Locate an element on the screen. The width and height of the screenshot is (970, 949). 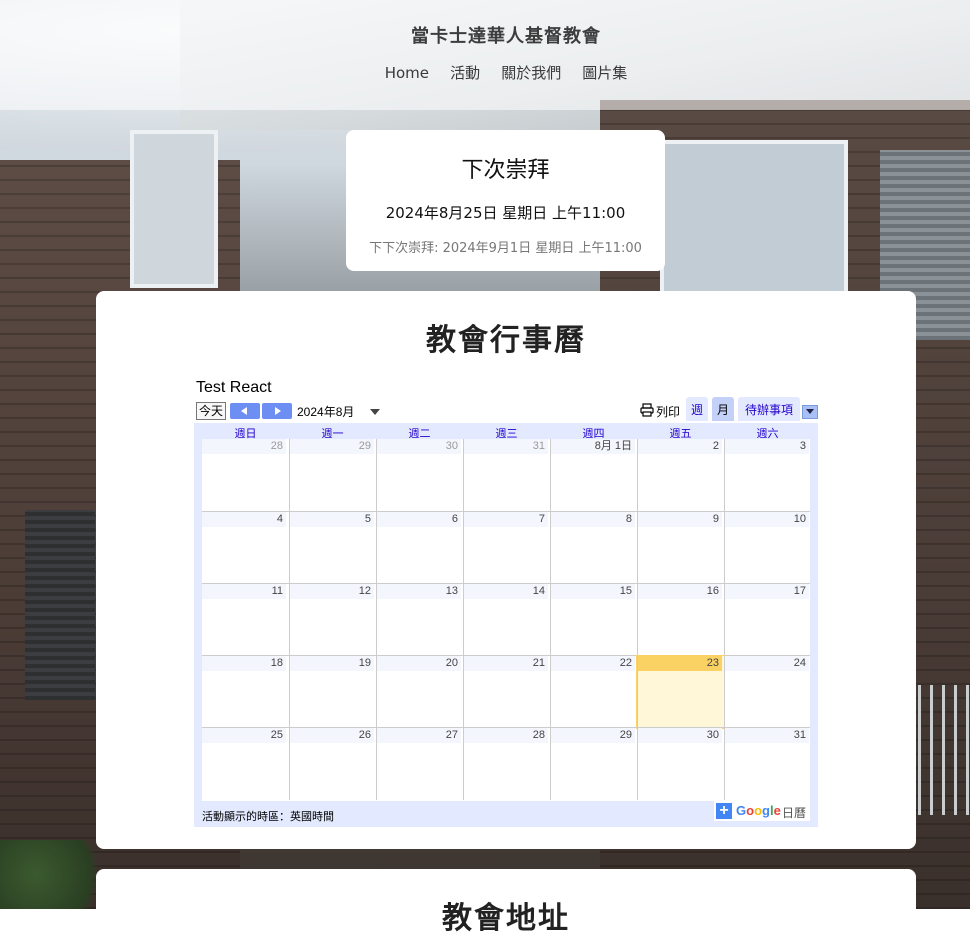
day-number: 2 is located at coordinates (680, 446).